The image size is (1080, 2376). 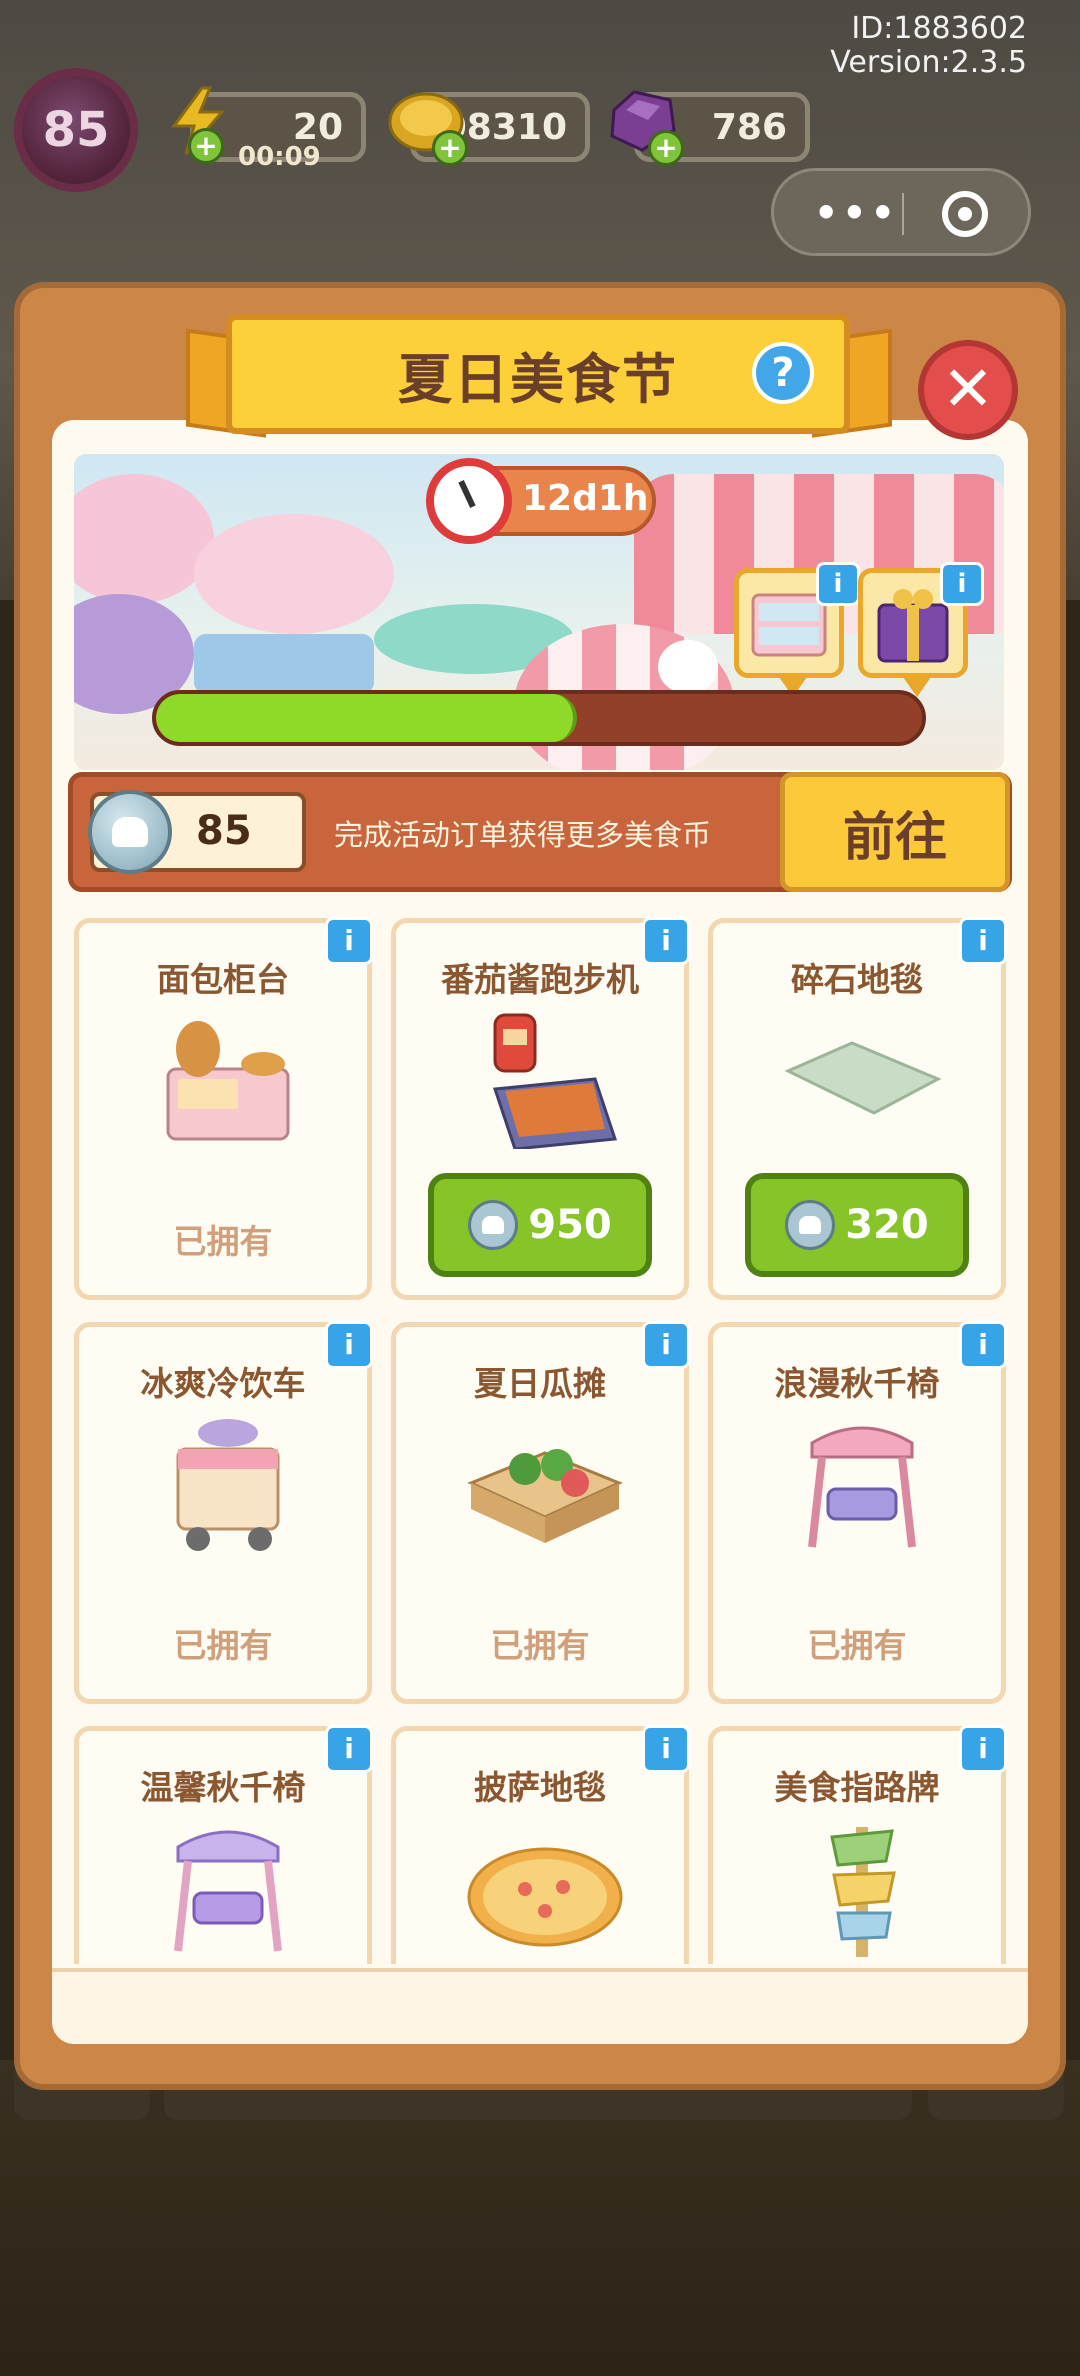 I want to click on miniprogram-capsule: •••, so click(x=901, y=212).